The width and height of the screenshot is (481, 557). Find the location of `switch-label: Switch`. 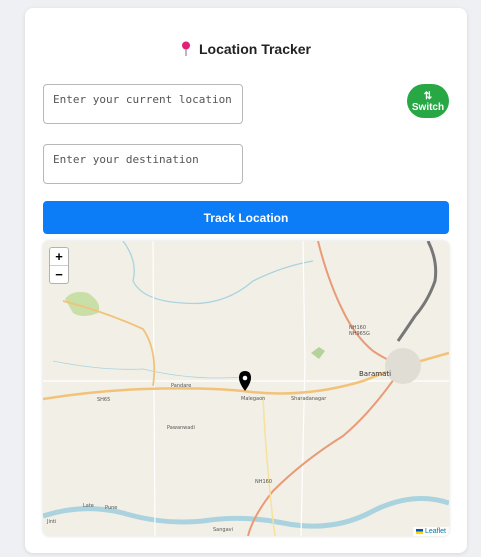

switch-label: Switch is located at coordinates (428, 107).